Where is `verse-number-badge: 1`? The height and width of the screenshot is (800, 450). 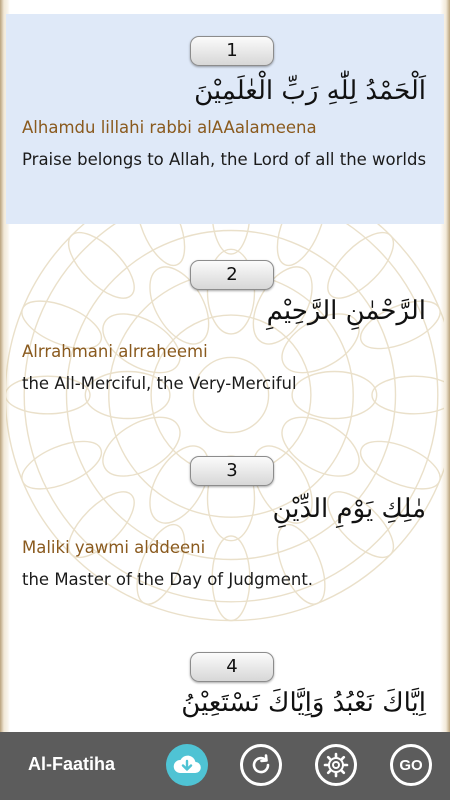
verse-number-badge: 1 is located at coordinates (232, 51).